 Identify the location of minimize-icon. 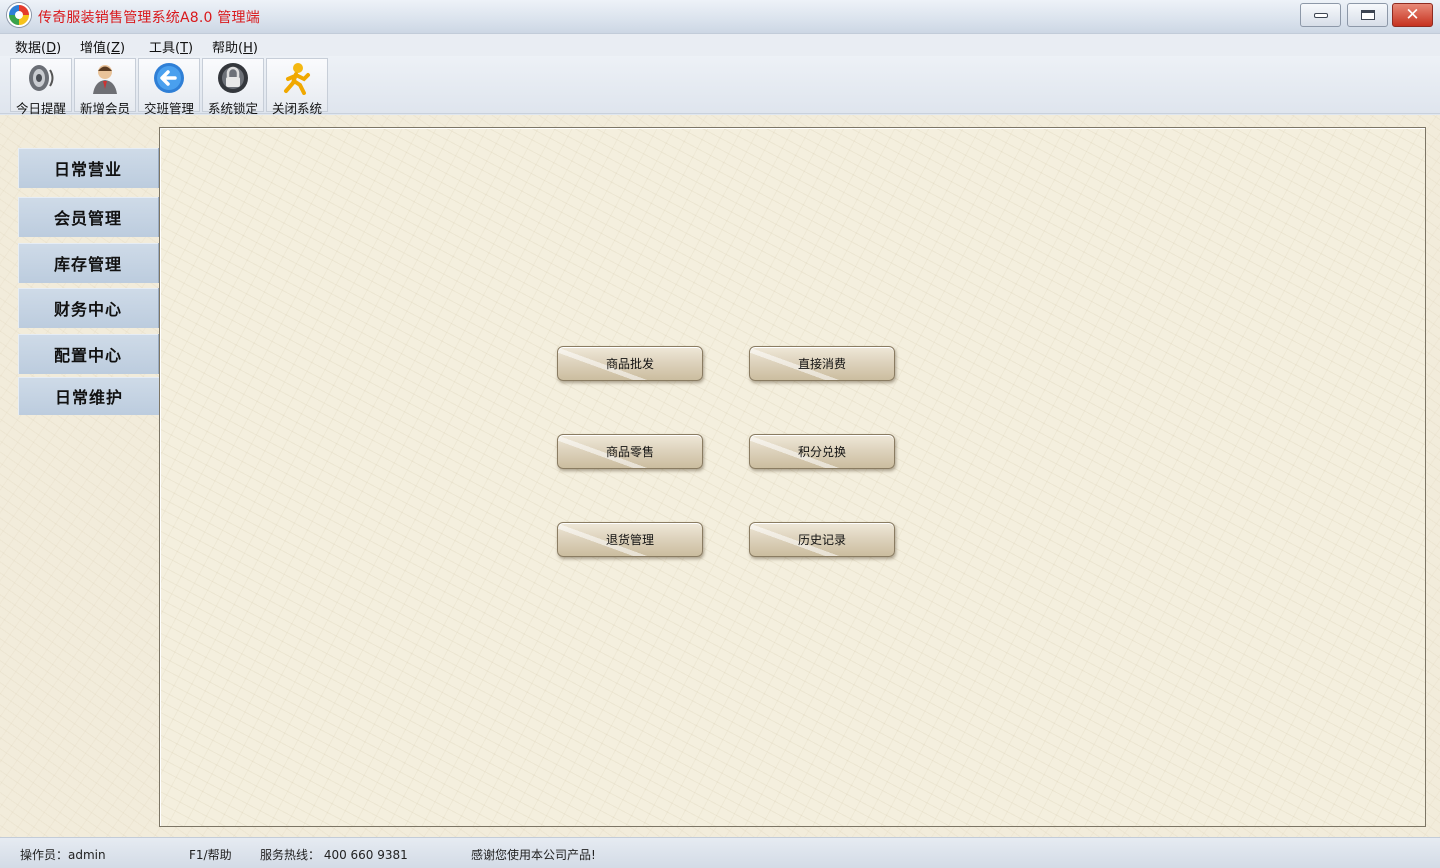
(1320, 15).